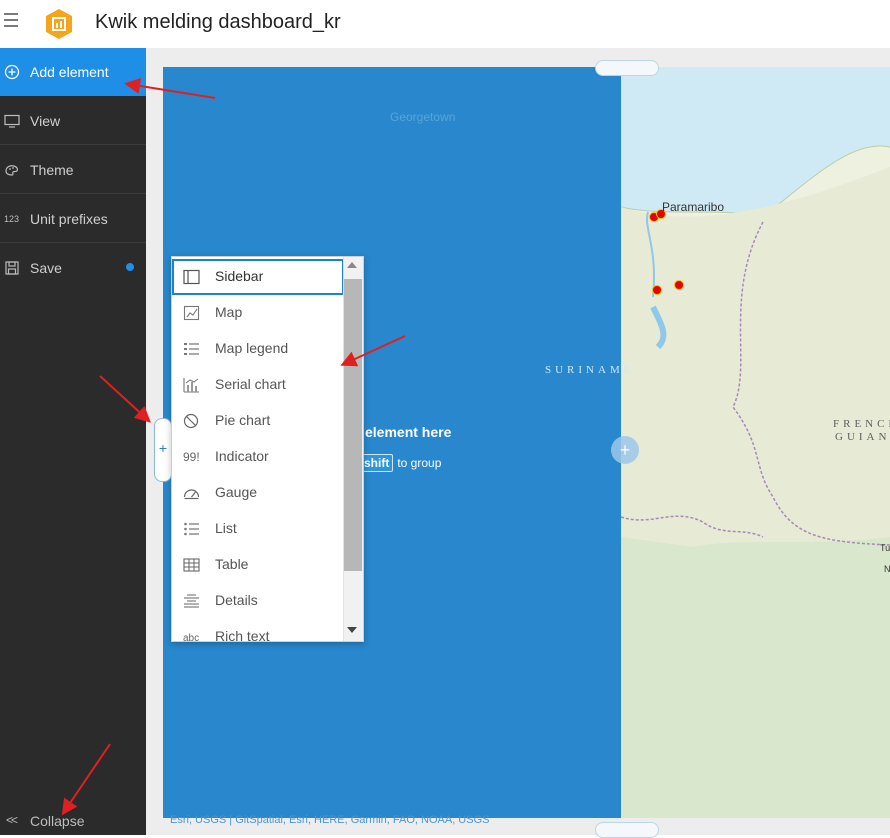 The width and height of the screenshot is (890, 838). I want to click on indicator-icon: 99!, so click(191, 457).